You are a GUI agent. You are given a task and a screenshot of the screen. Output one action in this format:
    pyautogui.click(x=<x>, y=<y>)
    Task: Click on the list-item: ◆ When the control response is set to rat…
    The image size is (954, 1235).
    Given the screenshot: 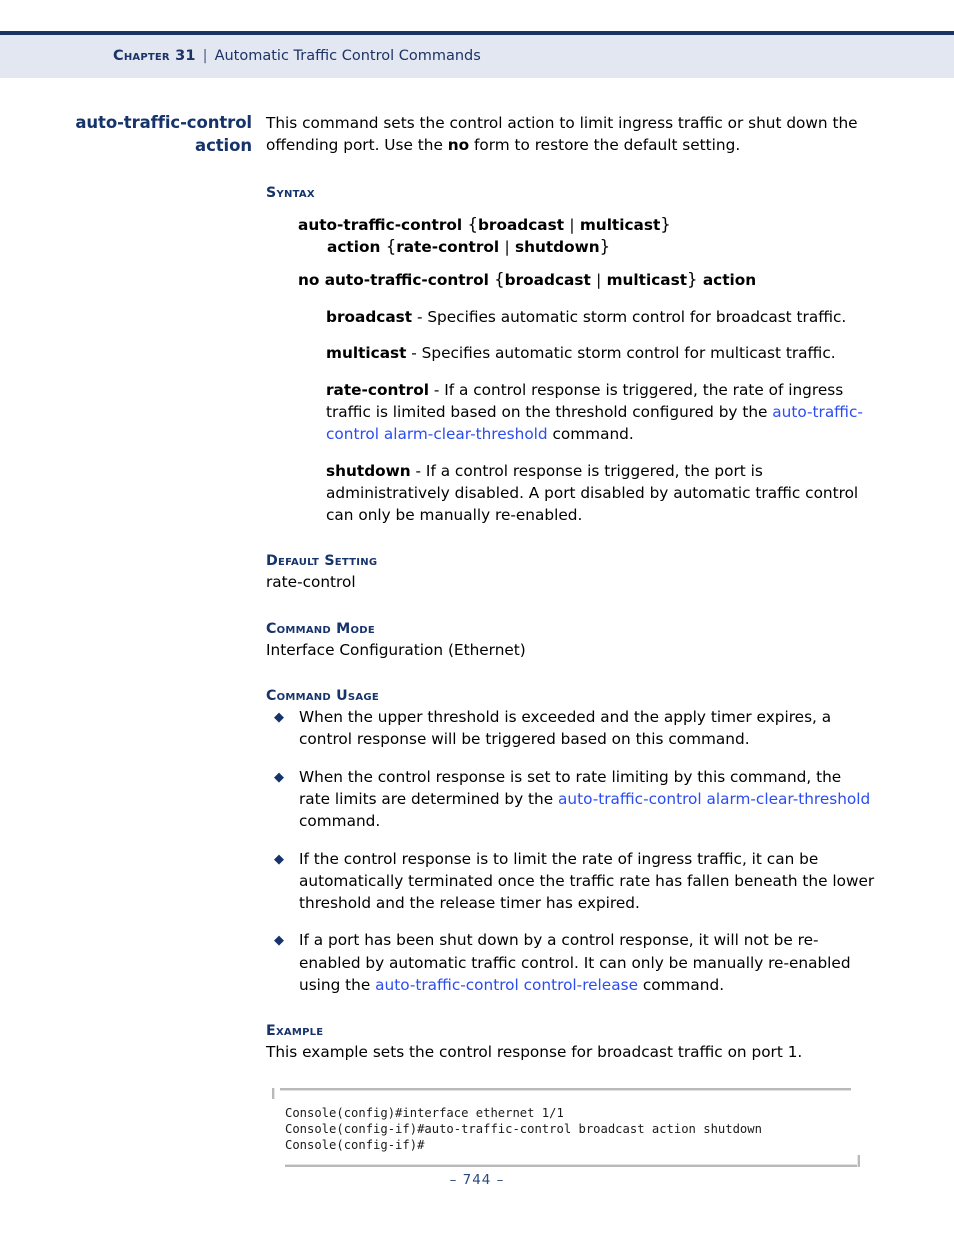 What is the action you would take?
    pyautogui.click(x=570, y=799)
    